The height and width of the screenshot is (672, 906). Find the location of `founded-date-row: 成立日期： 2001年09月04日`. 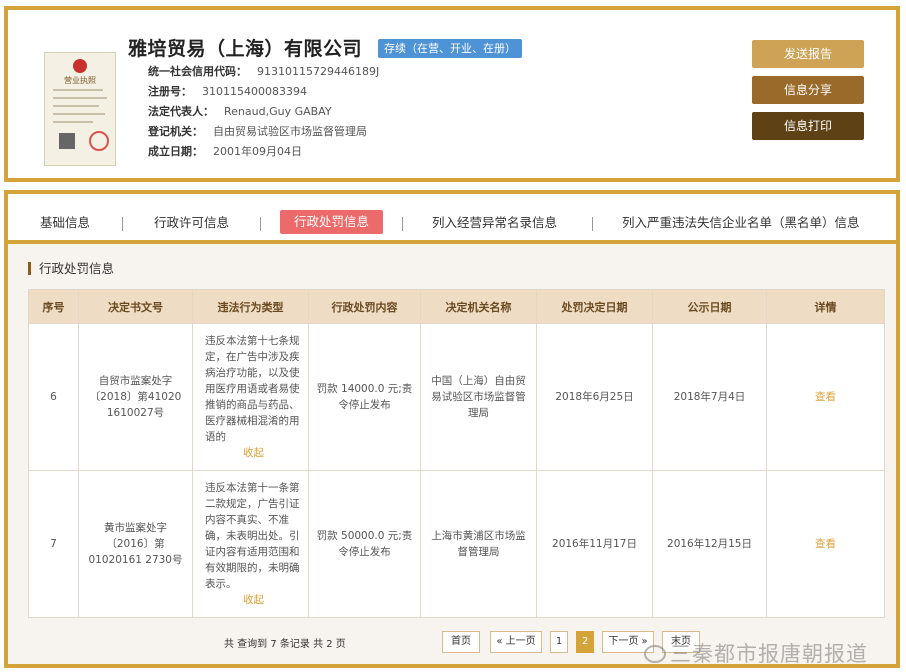

founded-date-row: 成立日期： 2001年09月04日 is located at coordinates (225, 152).